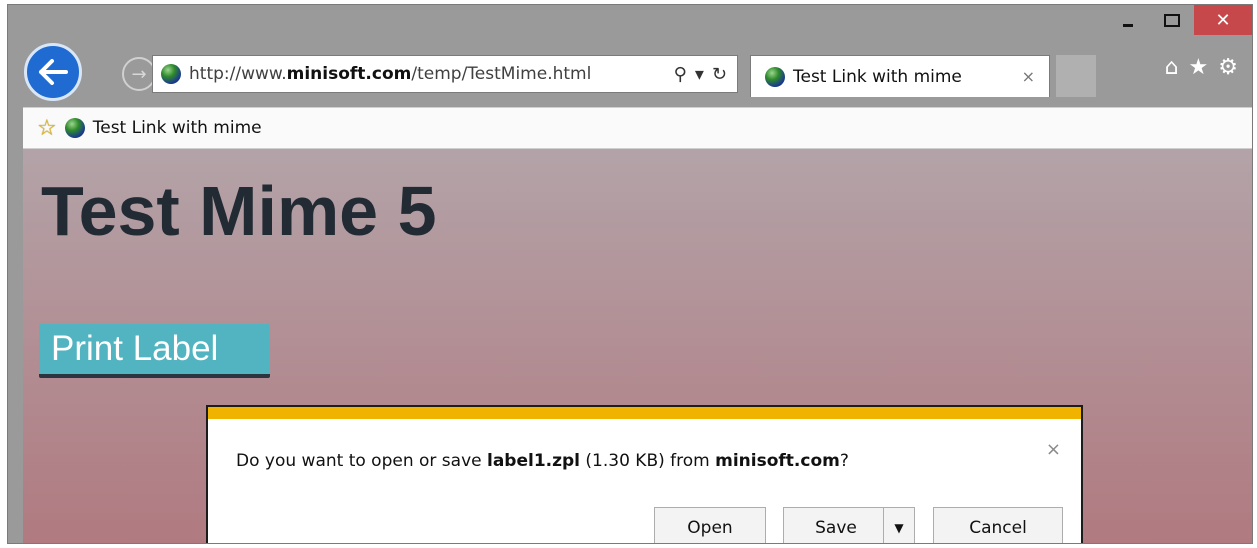  I want to click on download-source: minisoft.com, so click(777, 461).